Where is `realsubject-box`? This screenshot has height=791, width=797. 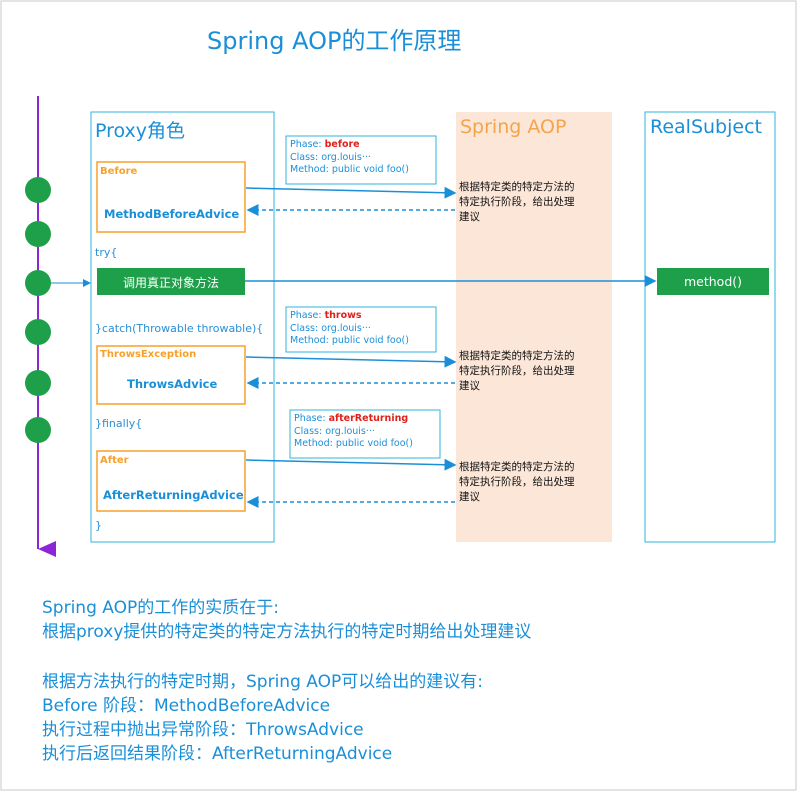 realsubject-box is located at coordinates (710, 327).